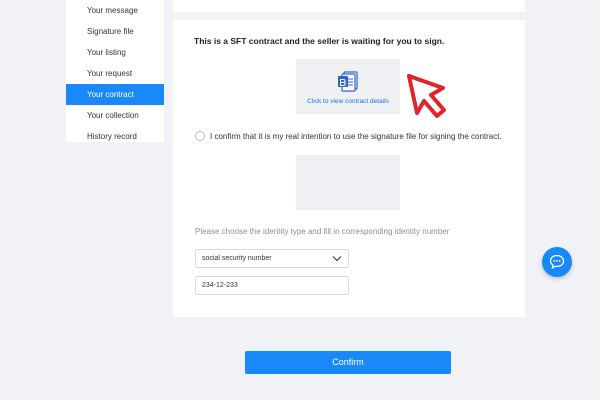  I want to click on sidebar-item-your-listing: Your listing, so click(115, 52).